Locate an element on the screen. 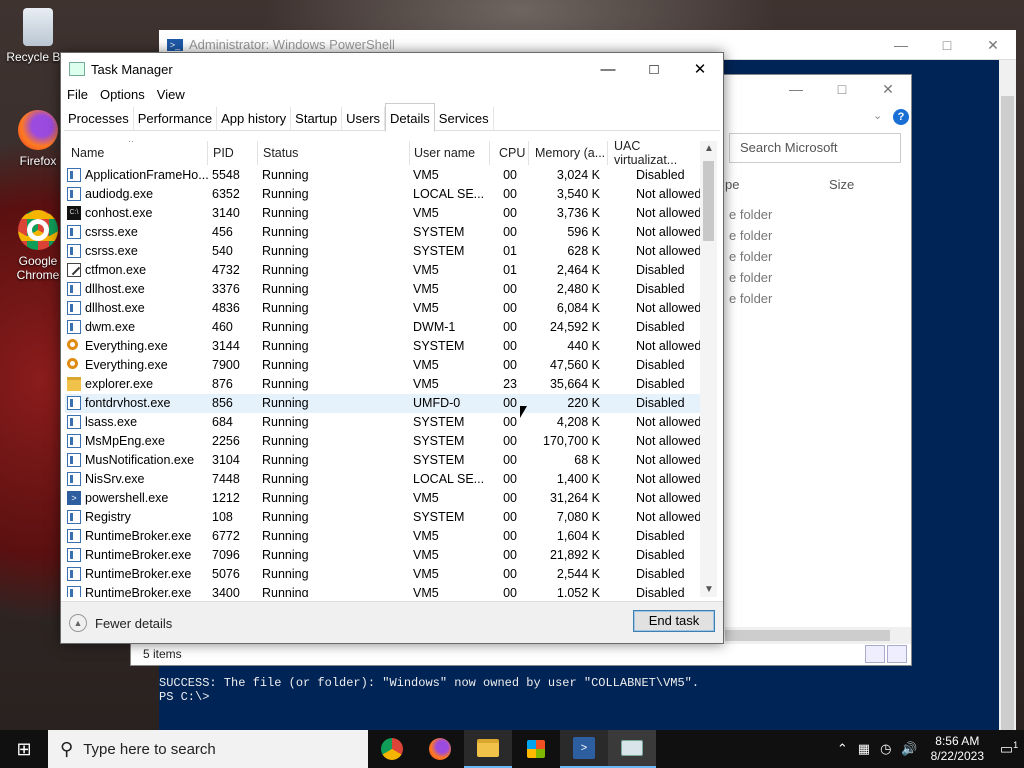  clock: 8:56 AM 8/22/2023 is located at coordinates (957, 749).